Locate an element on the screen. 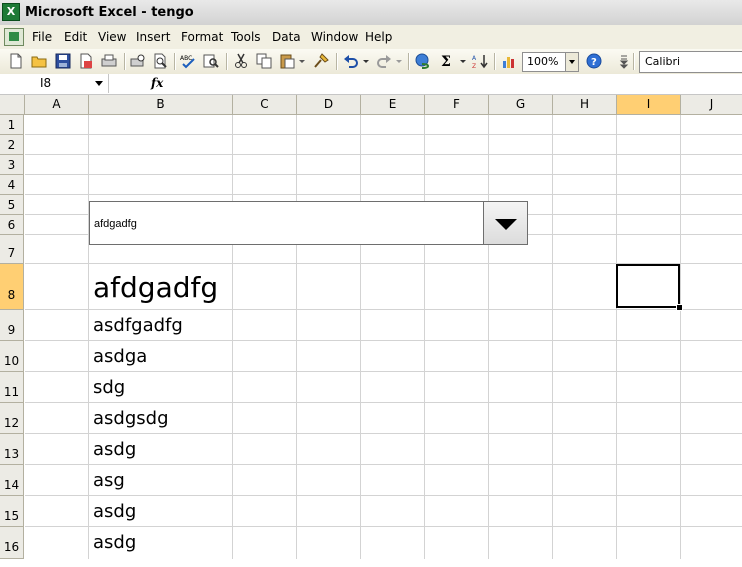 This screenshot has height=567, width=742. redo-dropdown-icon is located at coordinates (399, 61).